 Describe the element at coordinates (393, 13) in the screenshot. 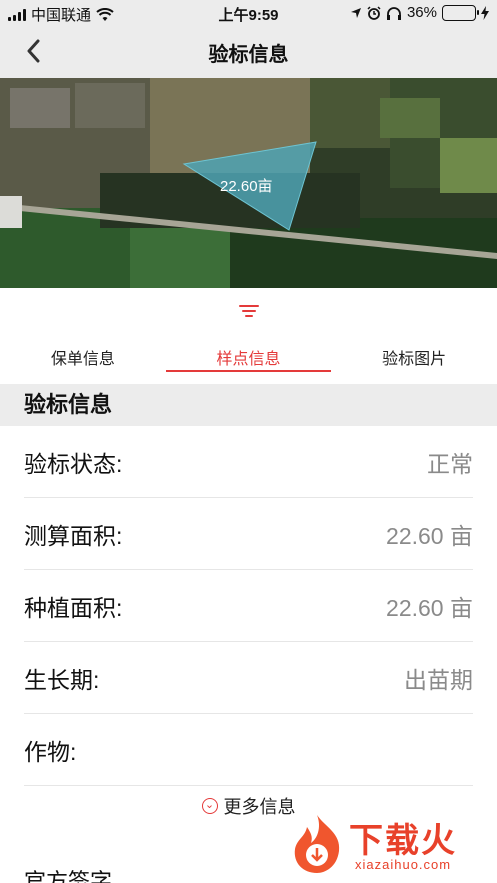

I see `headphones-icon` at that location.